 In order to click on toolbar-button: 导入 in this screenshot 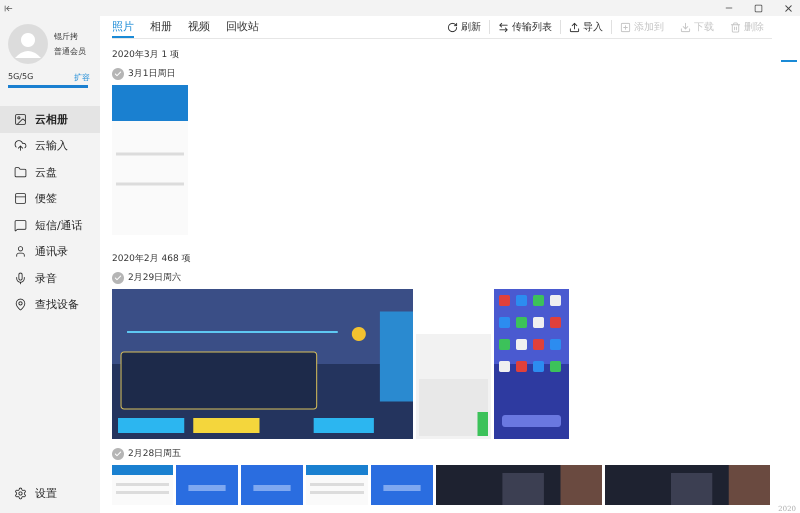, I will do `click(585, 27)`.